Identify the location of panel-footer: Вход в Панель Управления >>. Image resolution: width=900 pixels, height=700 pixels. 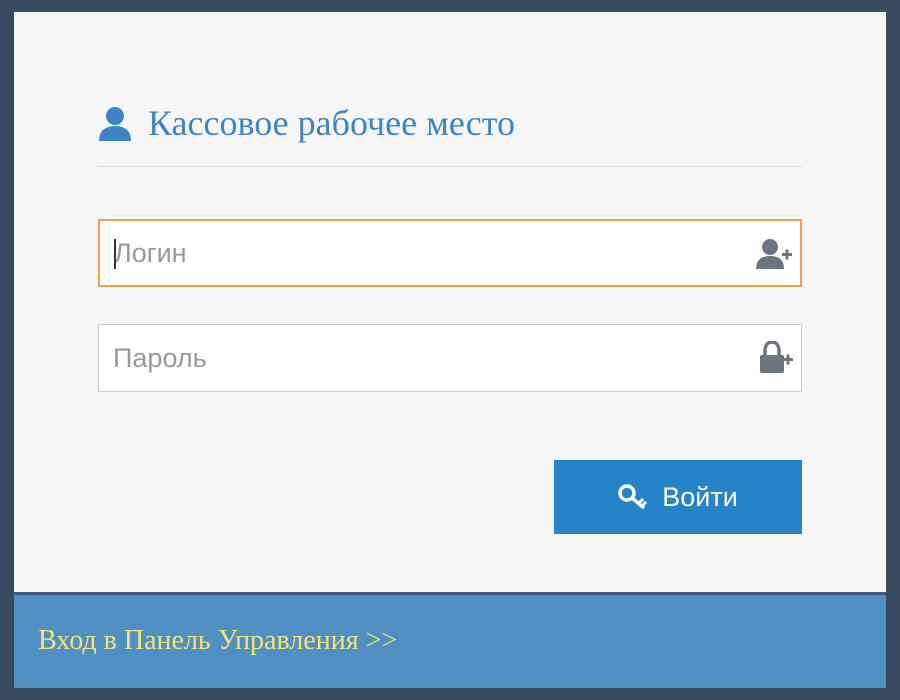
(450, 640).